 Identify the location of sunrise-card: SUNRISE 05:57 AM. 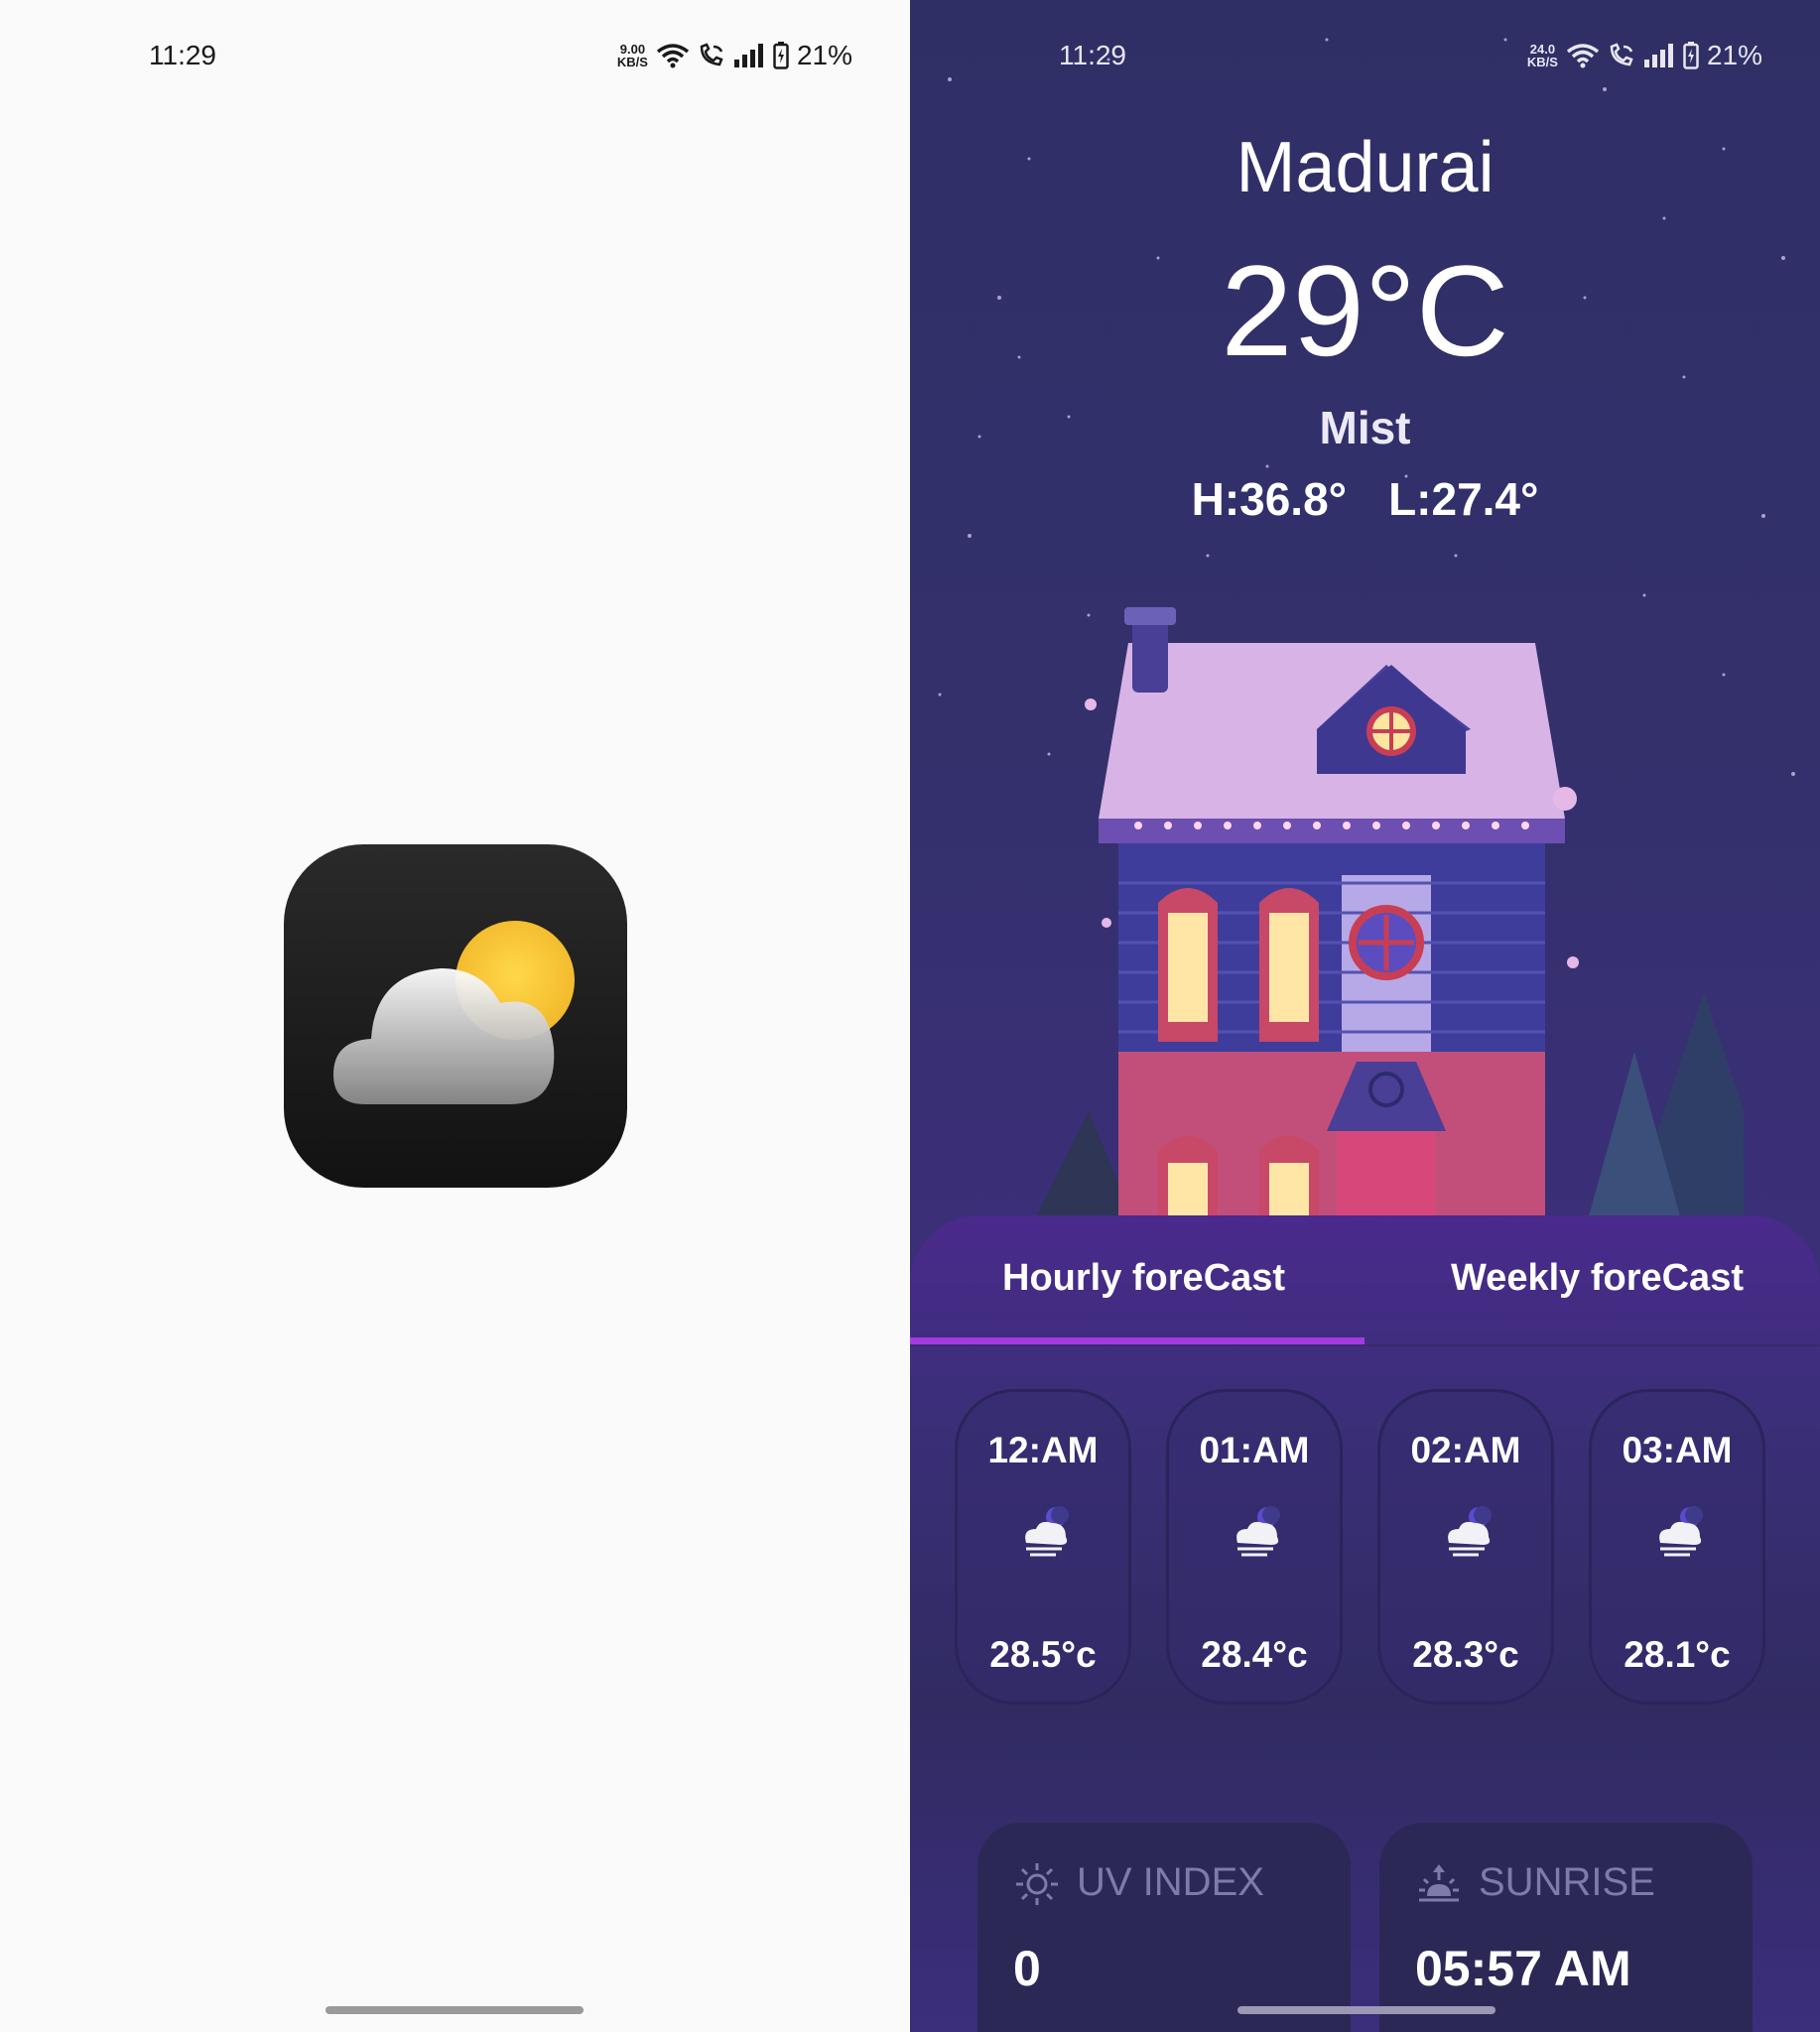
(1566, 1927).